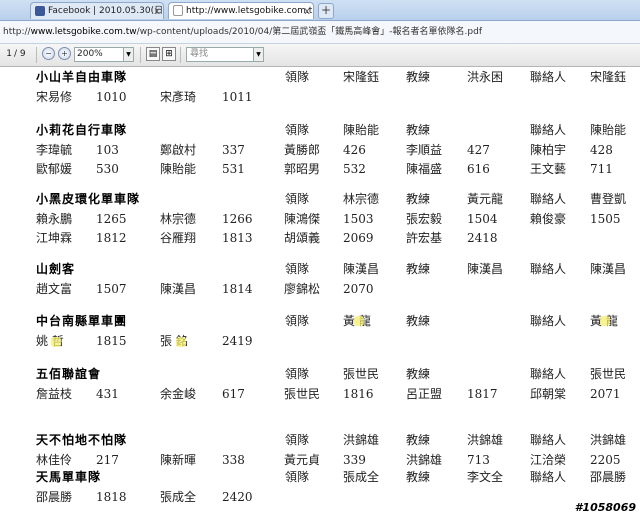 Image resolution: width=640 pixels, height=518 pixels. What do you see at coordinates (478, 460) in the screenshot?
I see `member-number: 713` at bounding box center [478, 460].